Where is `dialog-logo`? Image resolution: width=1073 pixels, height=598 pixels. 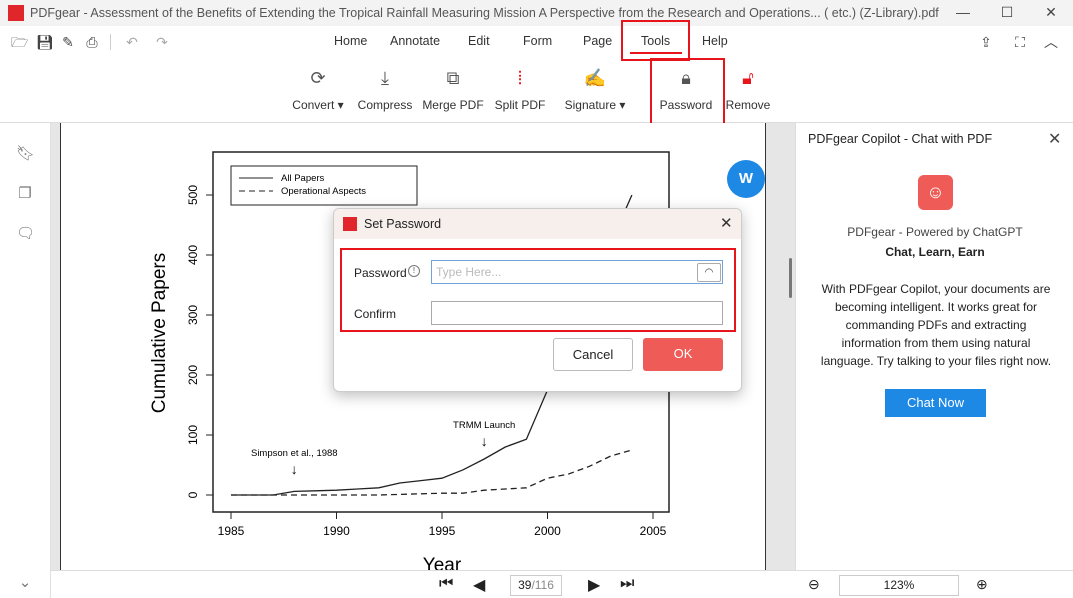
dialog-logo is located at coordinates (350, 224).